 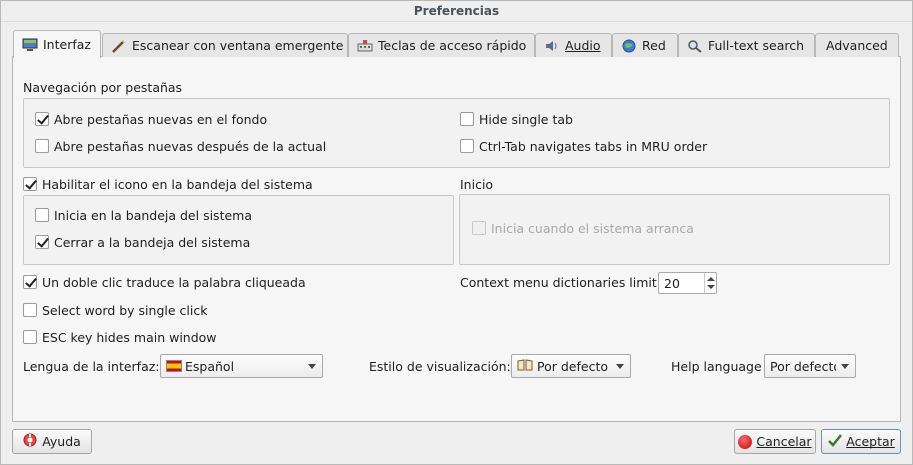 I want to click on flag-icon, so click(x=174, y=366).